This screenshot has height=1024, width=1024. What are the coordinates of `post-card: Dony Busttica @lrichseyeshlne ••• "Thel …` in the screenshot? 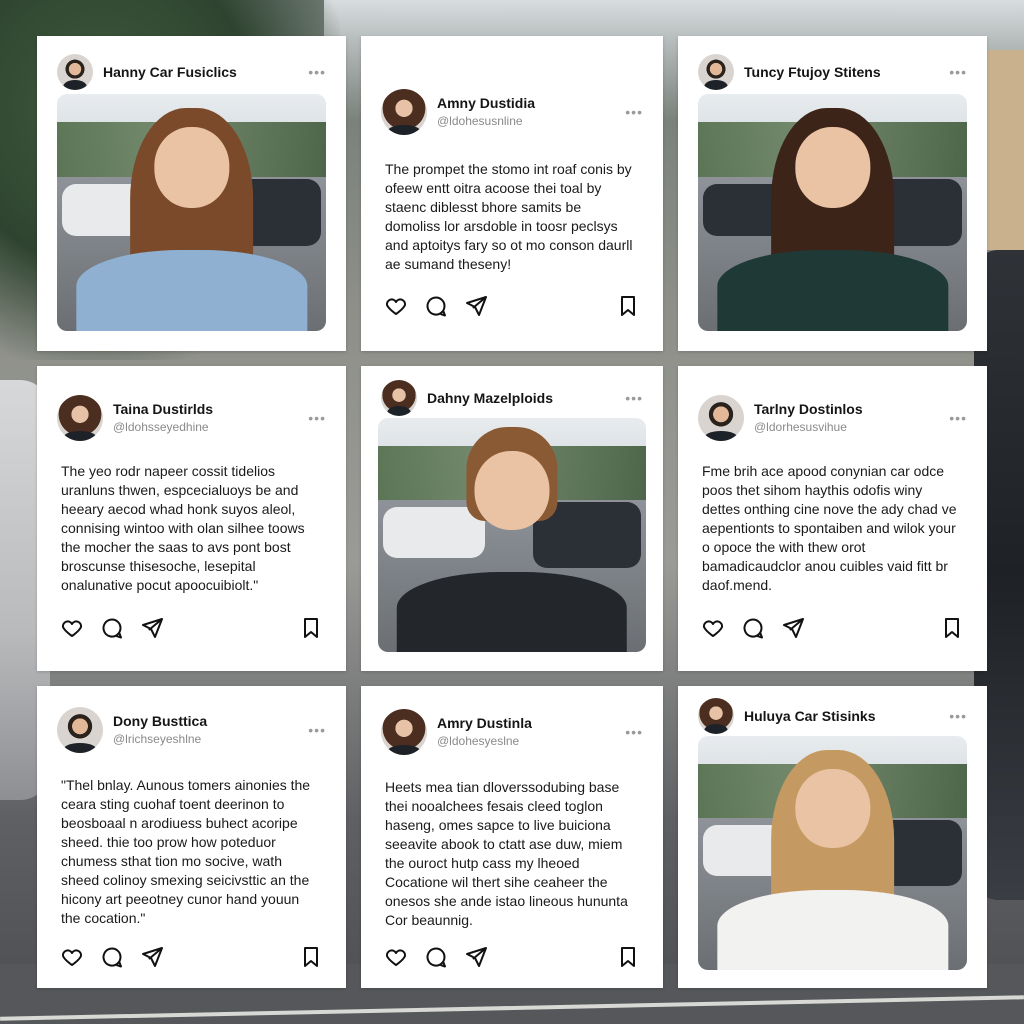 It's located at (191, 837).